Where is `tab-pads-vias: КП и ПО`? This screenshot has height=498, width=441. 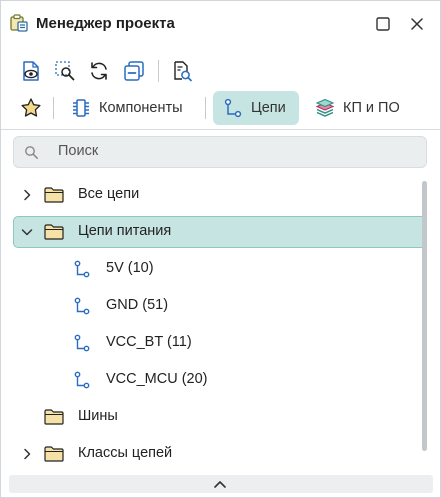
tab-pads-vias: КП и ПО is located at coordinates (357, 108).